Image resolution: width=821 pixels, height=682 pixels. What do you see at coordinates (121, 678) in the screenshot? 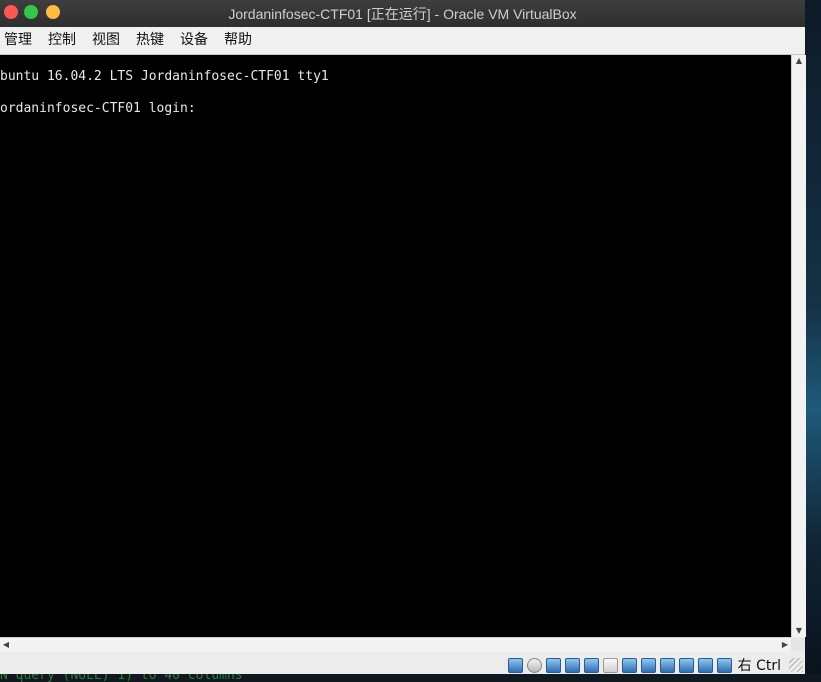
I see `background-terminal-text: N query (NULL) 1) to 40 columns` at bounding box center [121, 678].